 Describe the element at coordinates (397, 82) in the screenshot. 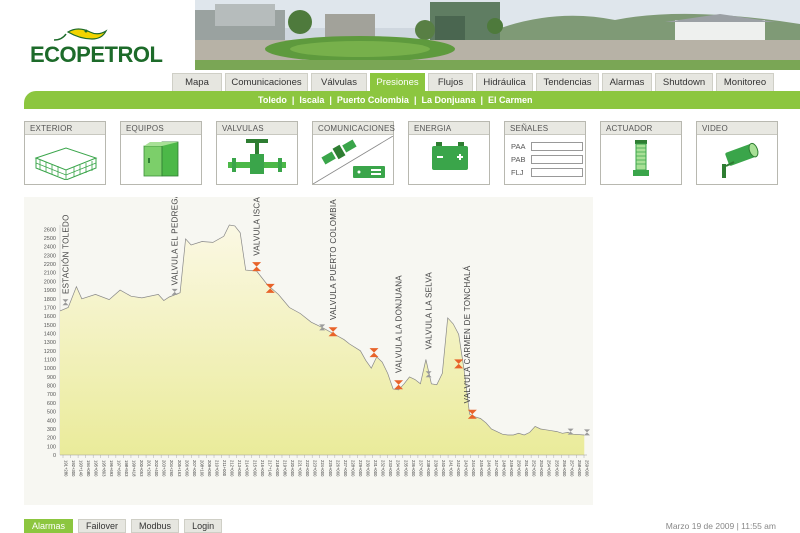

I see `tab-presiones: Presiones` at that location.